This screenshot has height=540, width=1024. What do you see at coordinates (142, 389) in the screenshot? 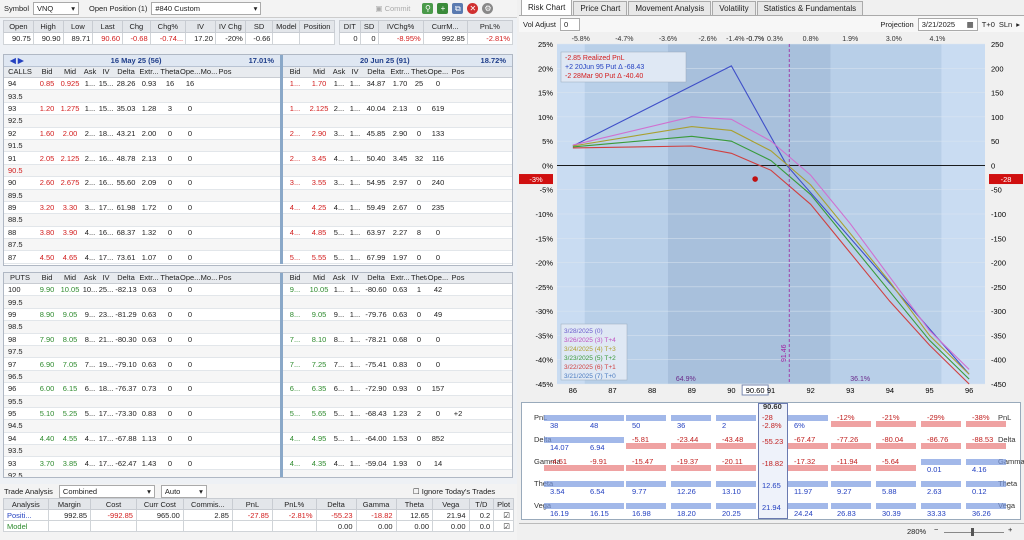
I see `option-row: 96 6.00 6.15 6... 18... -76.37 0.73 0 0` at bounding box center [142, 389].